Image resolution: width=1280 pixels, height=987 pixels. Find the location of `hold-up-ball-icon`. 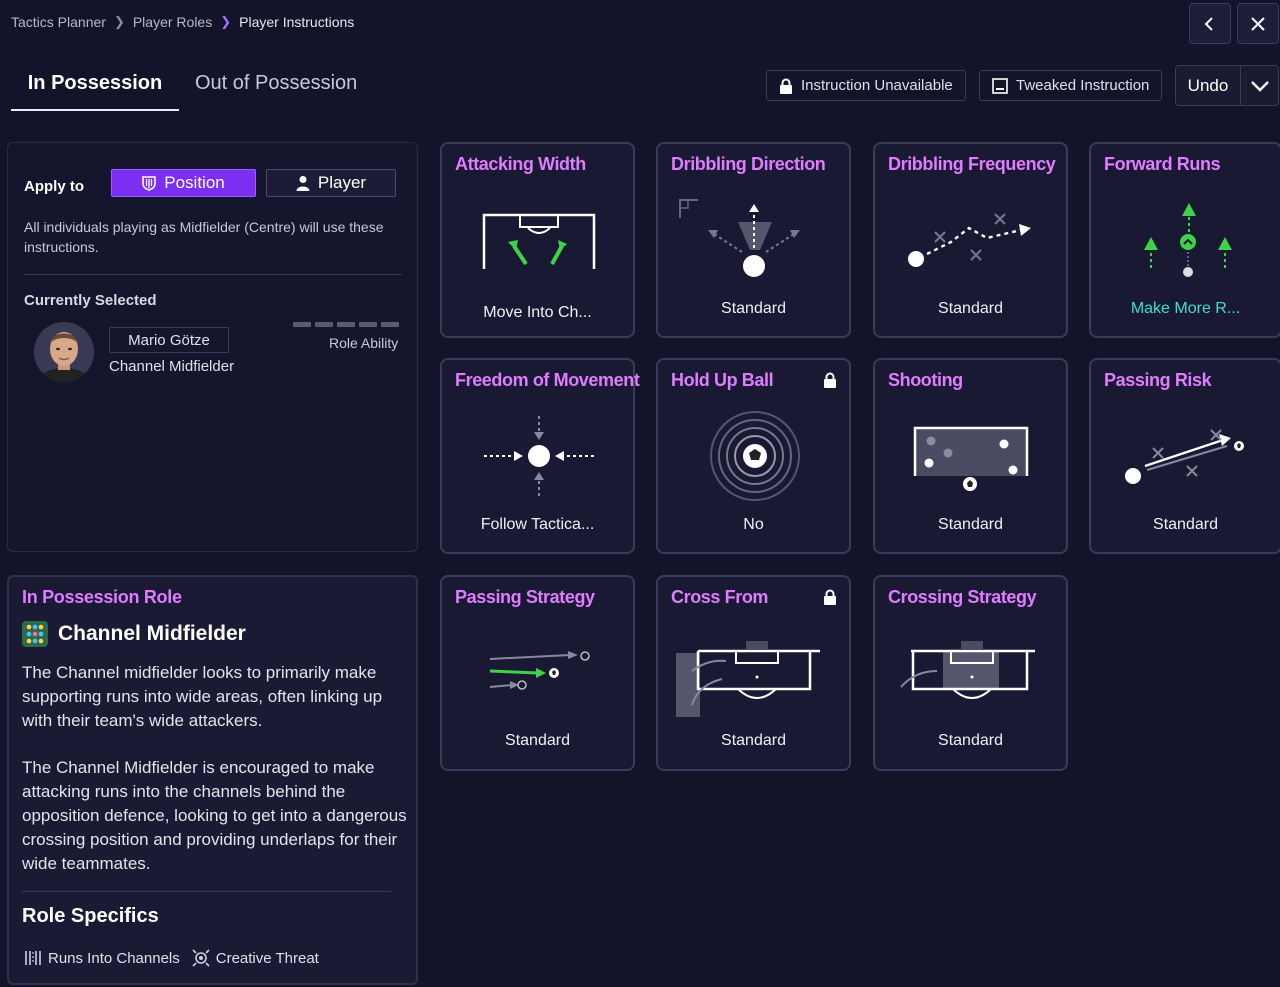

hold-up-ball-icon is located at coordinates (755, 456).